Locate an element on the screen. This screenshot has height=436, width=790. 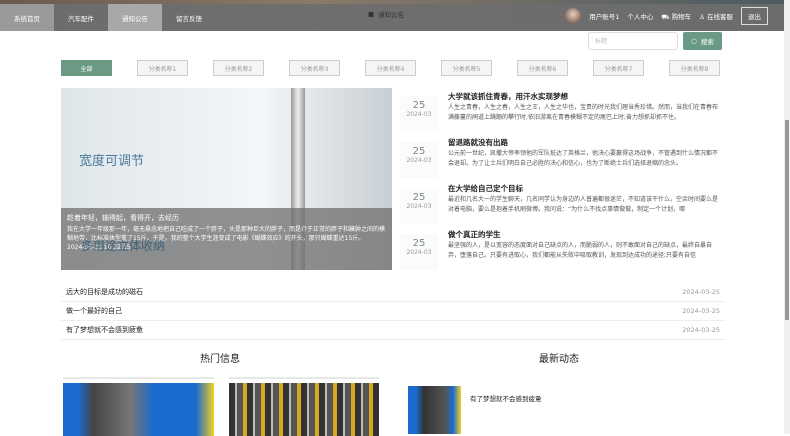
category-8: 分类名称8 is located at coordinates (694, 68).